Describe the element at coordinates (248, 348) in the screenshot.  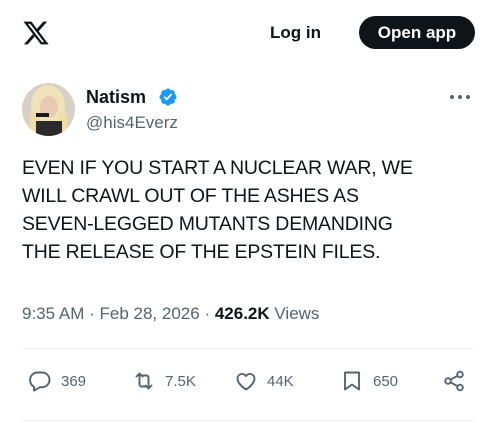
I see `divider` at that location.